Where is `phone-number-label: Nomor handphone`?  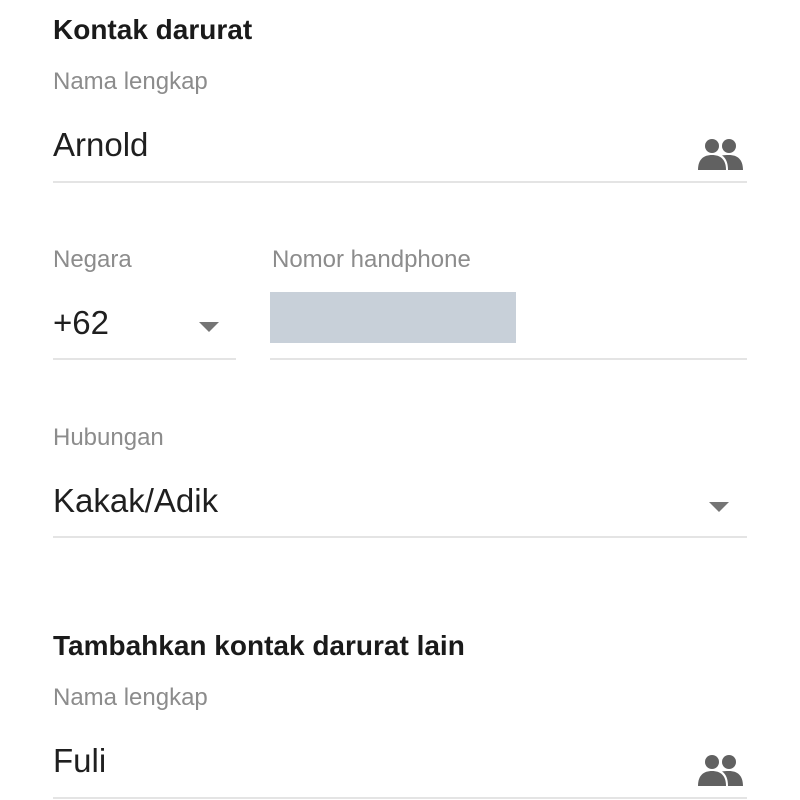
phone-number-label: Nomor handphone is located at coordinates (371, 259).